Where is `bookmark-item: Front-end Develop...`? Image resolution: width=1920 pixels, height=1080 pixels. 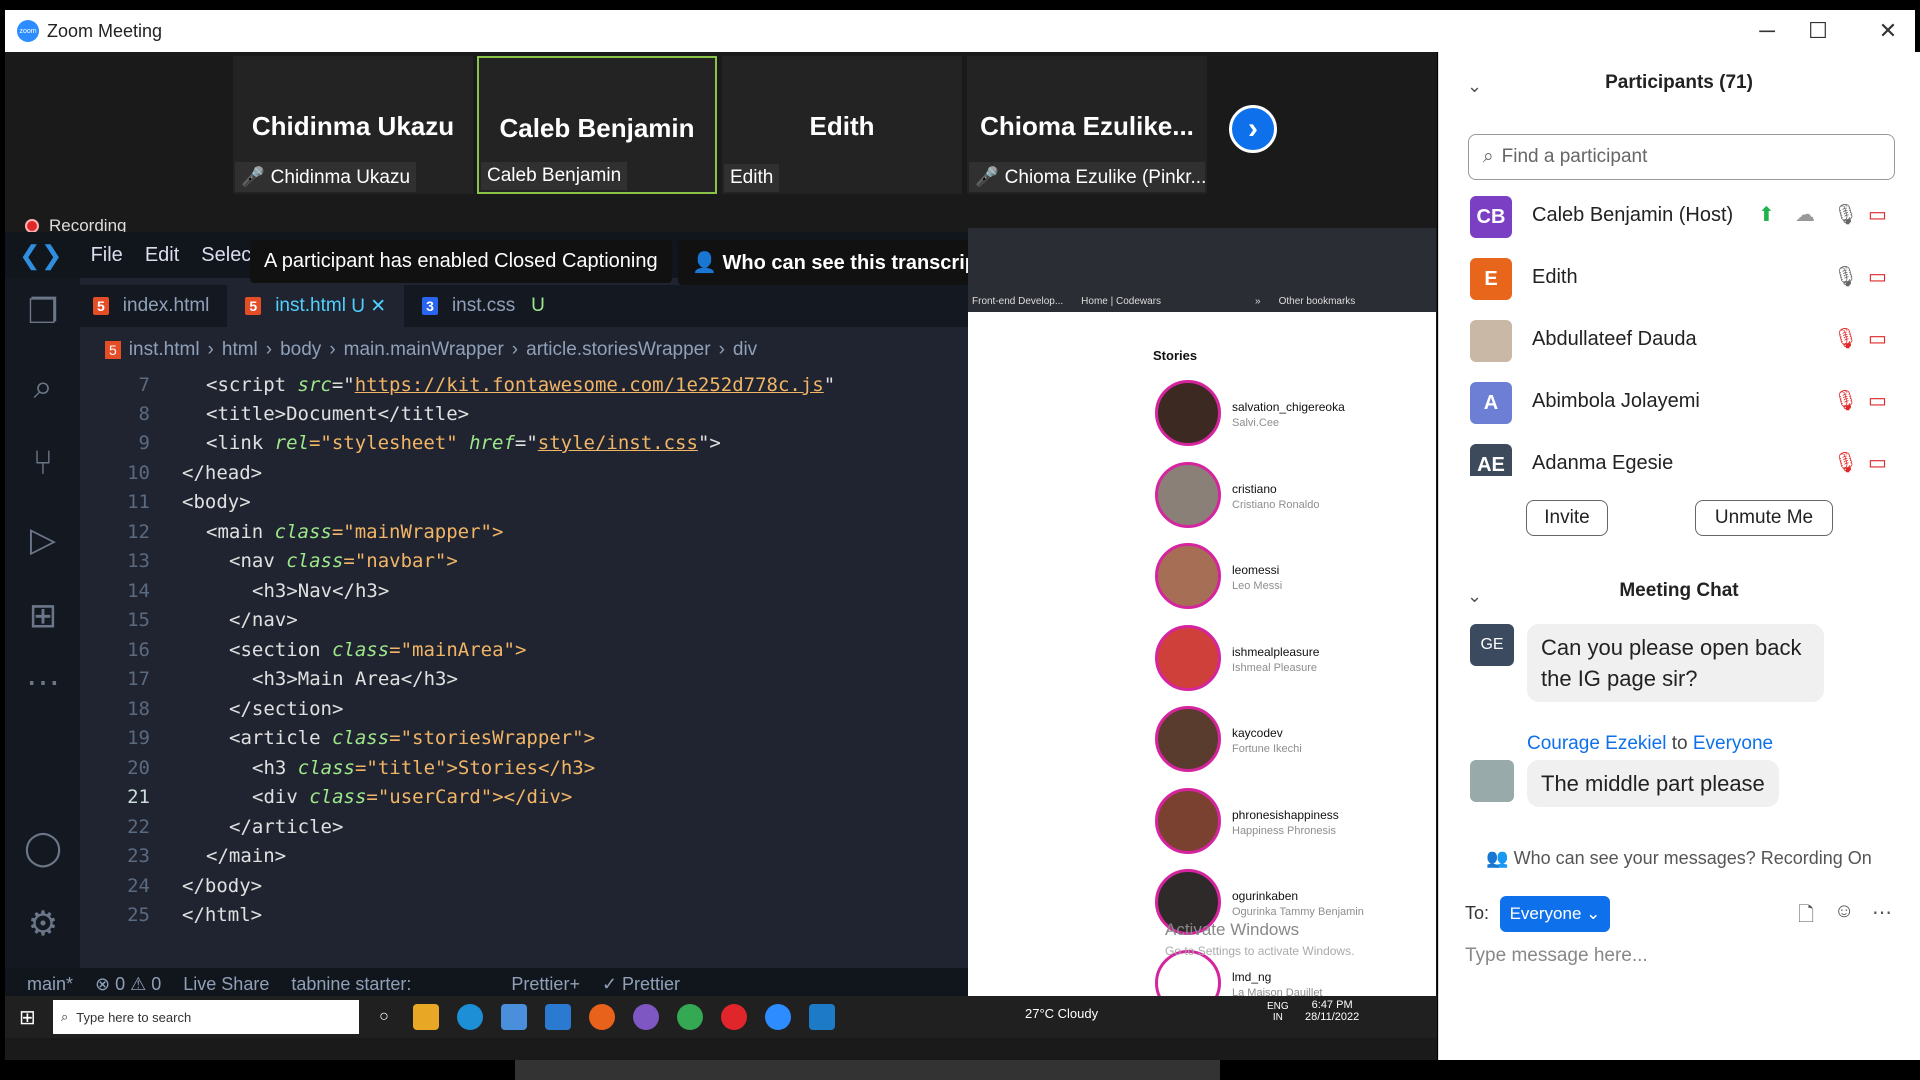
bookmark-item: Front-end Develop... is located at coordinates (1017, 301).